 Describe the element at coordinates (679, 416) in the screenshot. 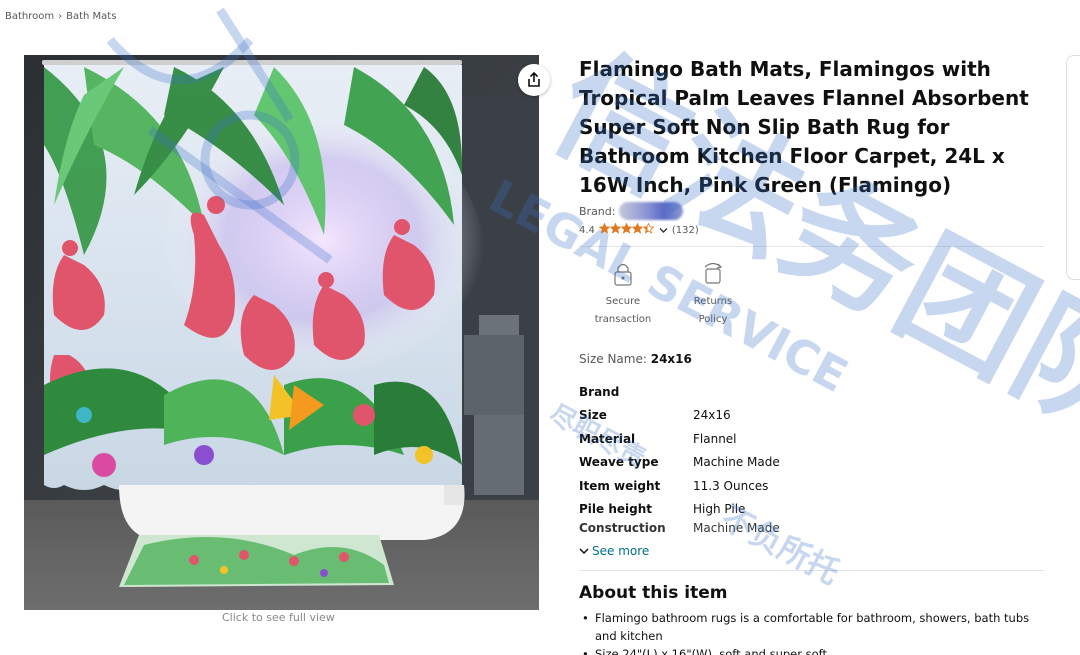

I see `spec-row-size: Size 24x16` at that location.